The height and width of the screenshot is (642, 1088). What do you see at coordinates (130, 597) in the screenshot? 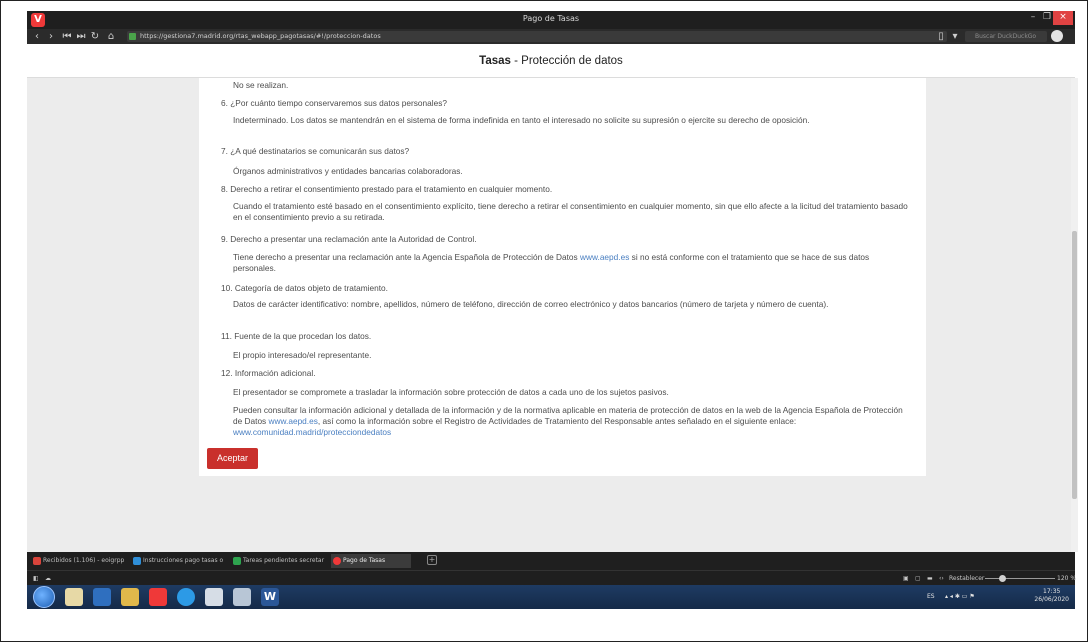
I see `folder-icon` at bounding box center [130, 597].